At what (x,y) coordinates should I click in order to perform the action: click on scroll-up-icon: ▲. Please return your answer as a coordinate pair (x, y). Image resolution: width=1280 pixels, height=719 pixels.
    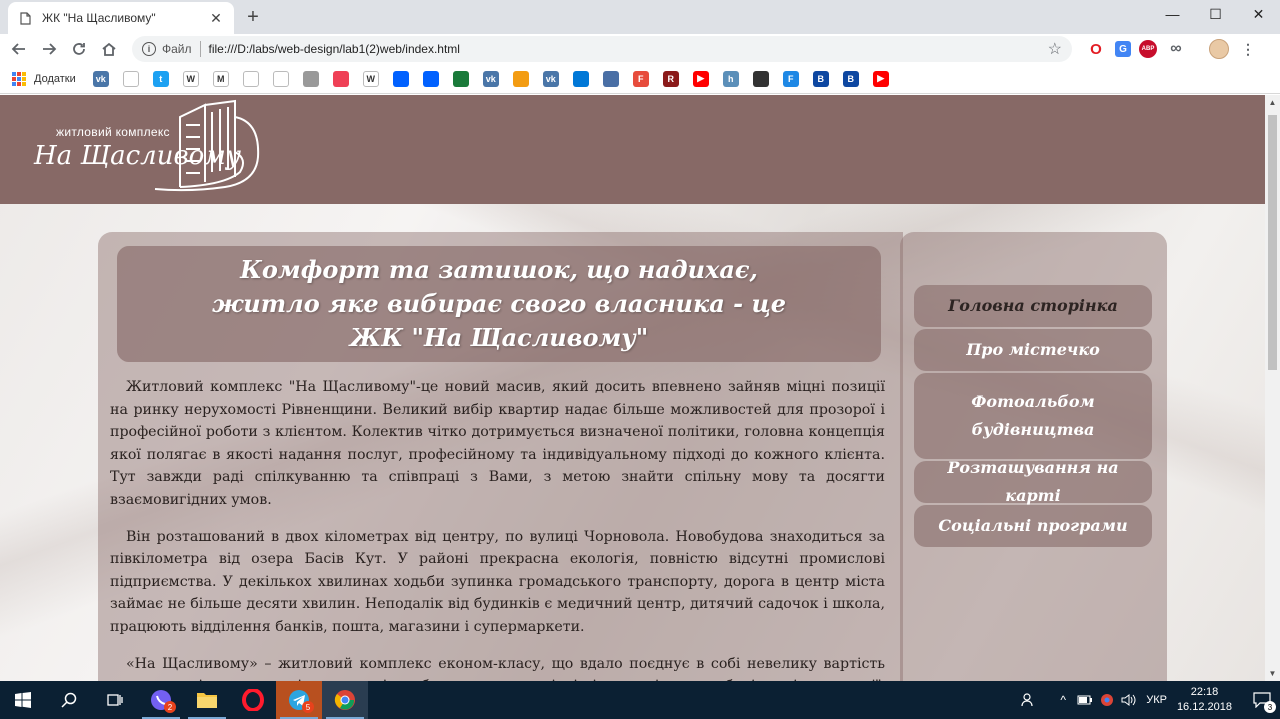
    Looking at the image, I should click on (1272, 102).